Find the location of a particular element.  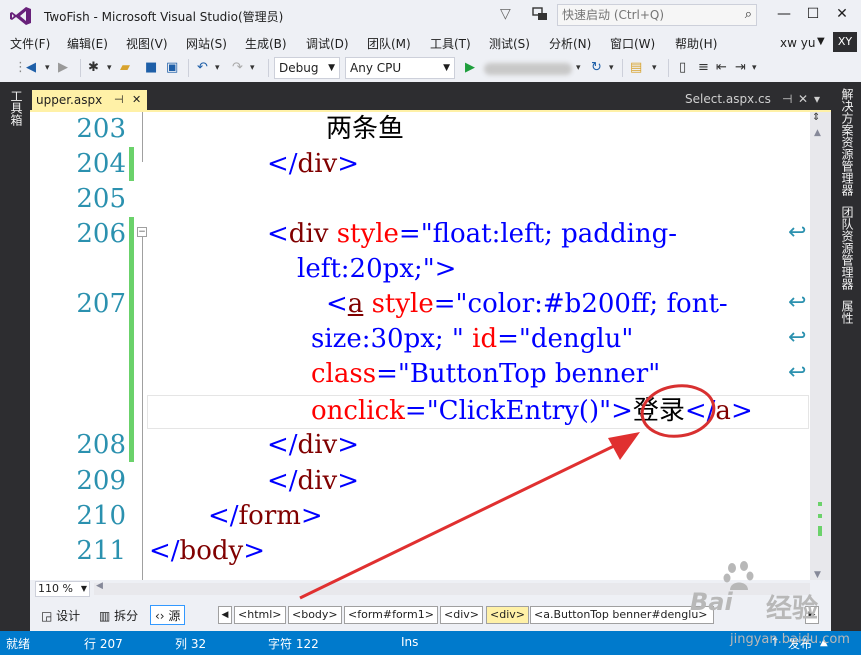

minimize-button: — is located at coordinates (784, 14).